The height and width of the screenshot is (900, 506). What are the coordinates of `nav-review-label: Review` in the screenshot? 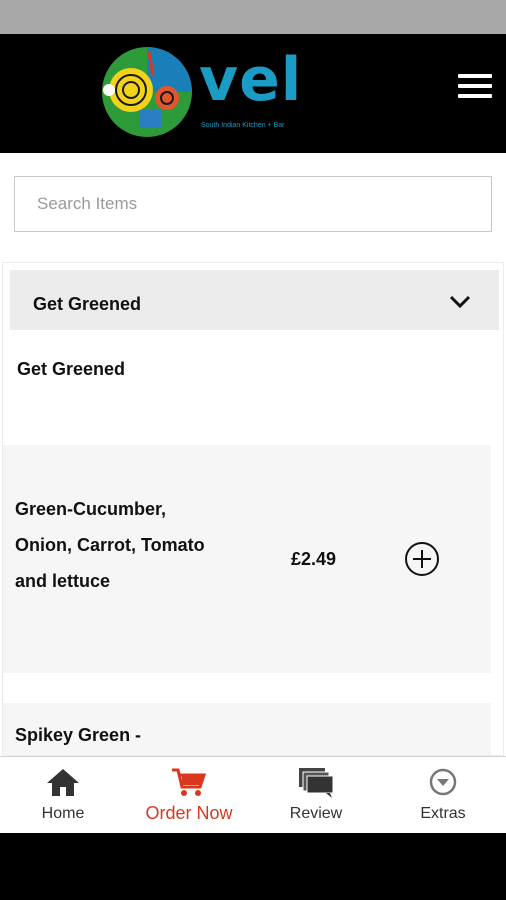 It's located at (316, 813).